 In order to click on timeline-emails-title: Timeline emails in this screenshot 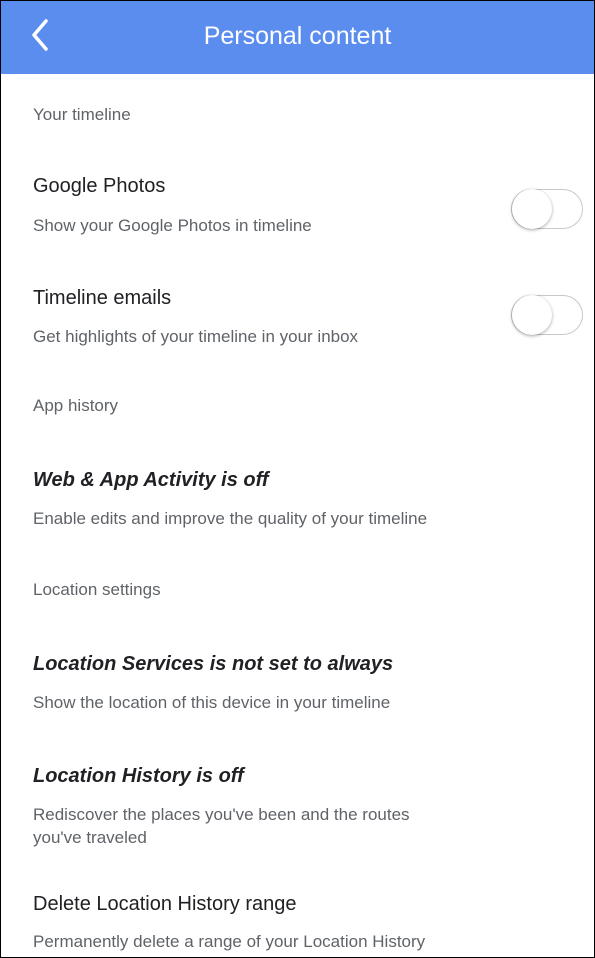, I will do `click(102, 298)`.